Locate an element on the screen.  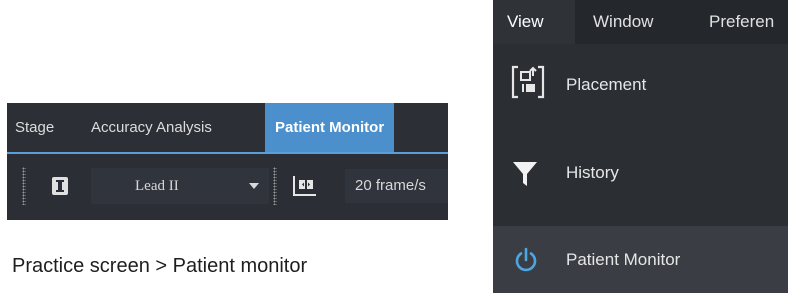
menu-item-label: Patient Monitor is located at coordinates (623, 259).